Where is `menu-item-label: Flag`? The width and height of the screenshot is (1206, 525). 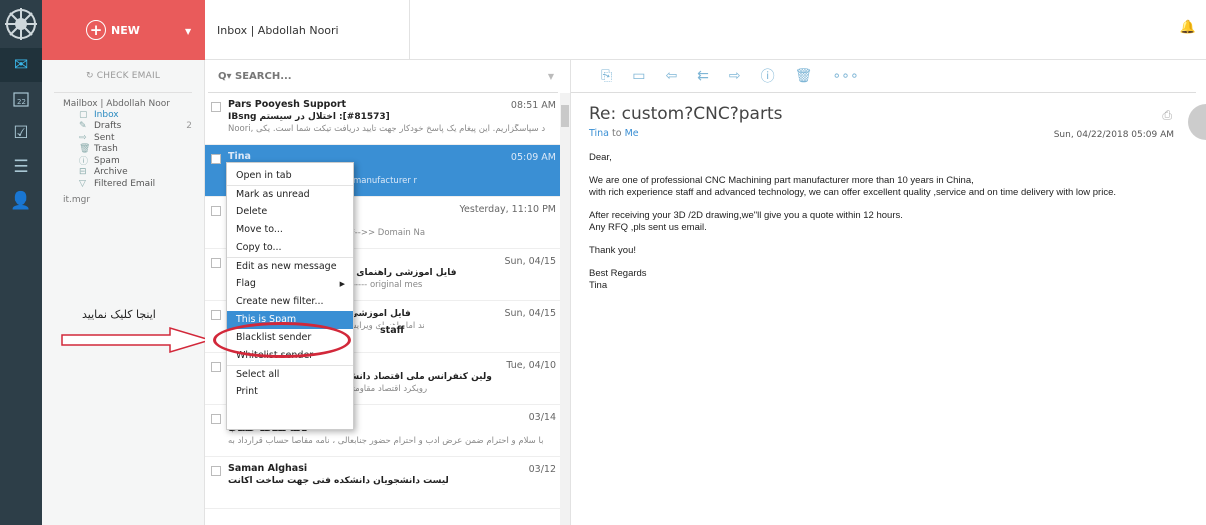
menu-item-label: Flag is located at coordinates (246, 283).